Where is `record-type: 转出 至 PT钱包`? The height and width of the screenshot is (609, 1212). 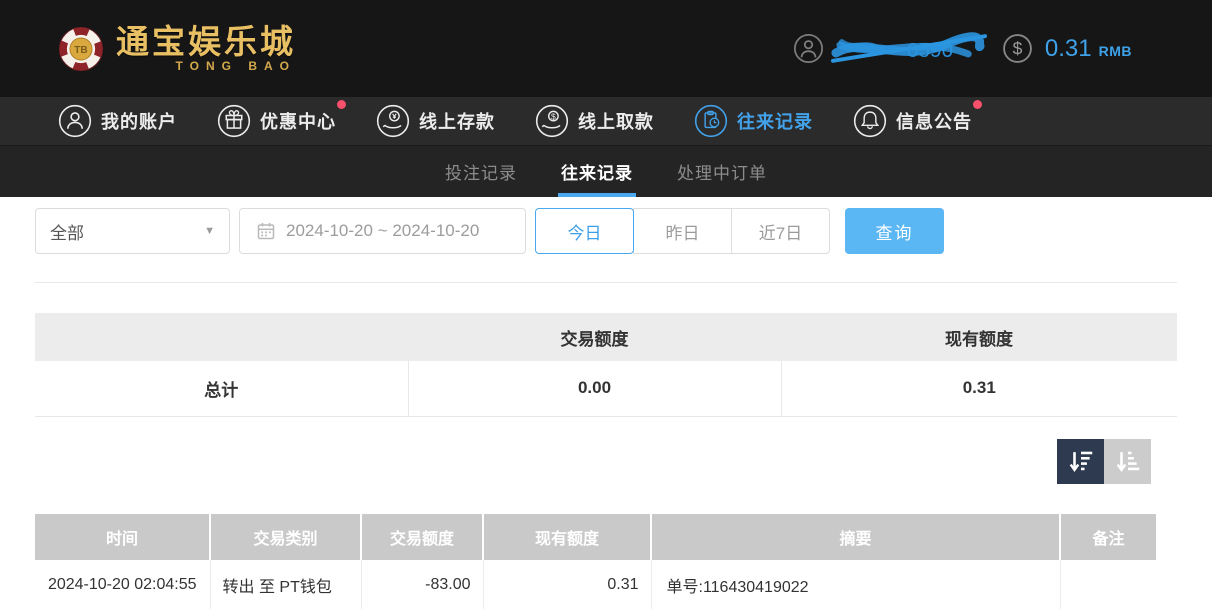 record-type: 转出 至 PT钱包 is located at coordinates (286, 584).